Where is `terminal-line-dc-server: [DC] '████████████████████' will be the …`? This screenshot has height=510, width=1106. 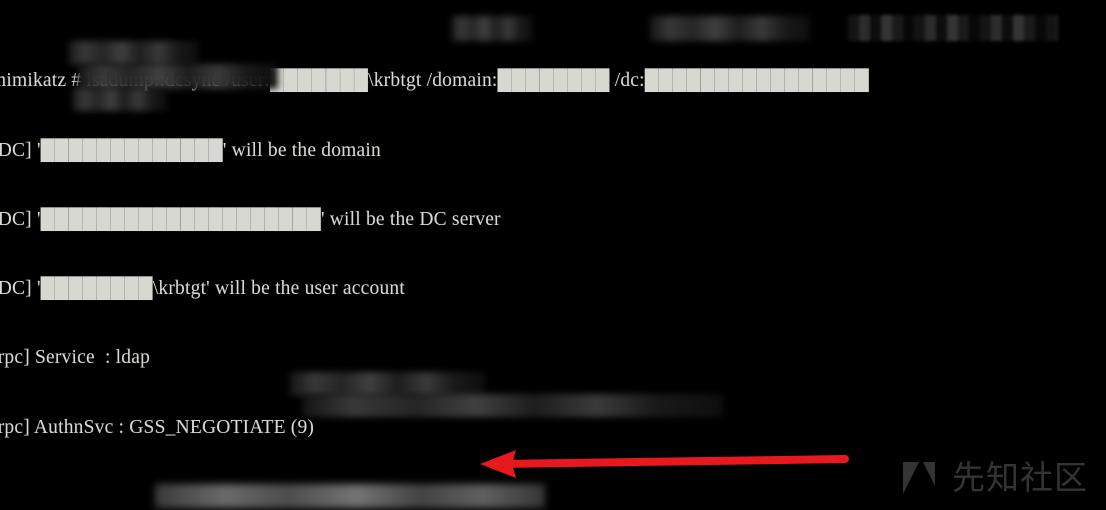
terminal-line-dc-server: [DC] '████████████████████' will be the … is located at coordinates (553, 219).